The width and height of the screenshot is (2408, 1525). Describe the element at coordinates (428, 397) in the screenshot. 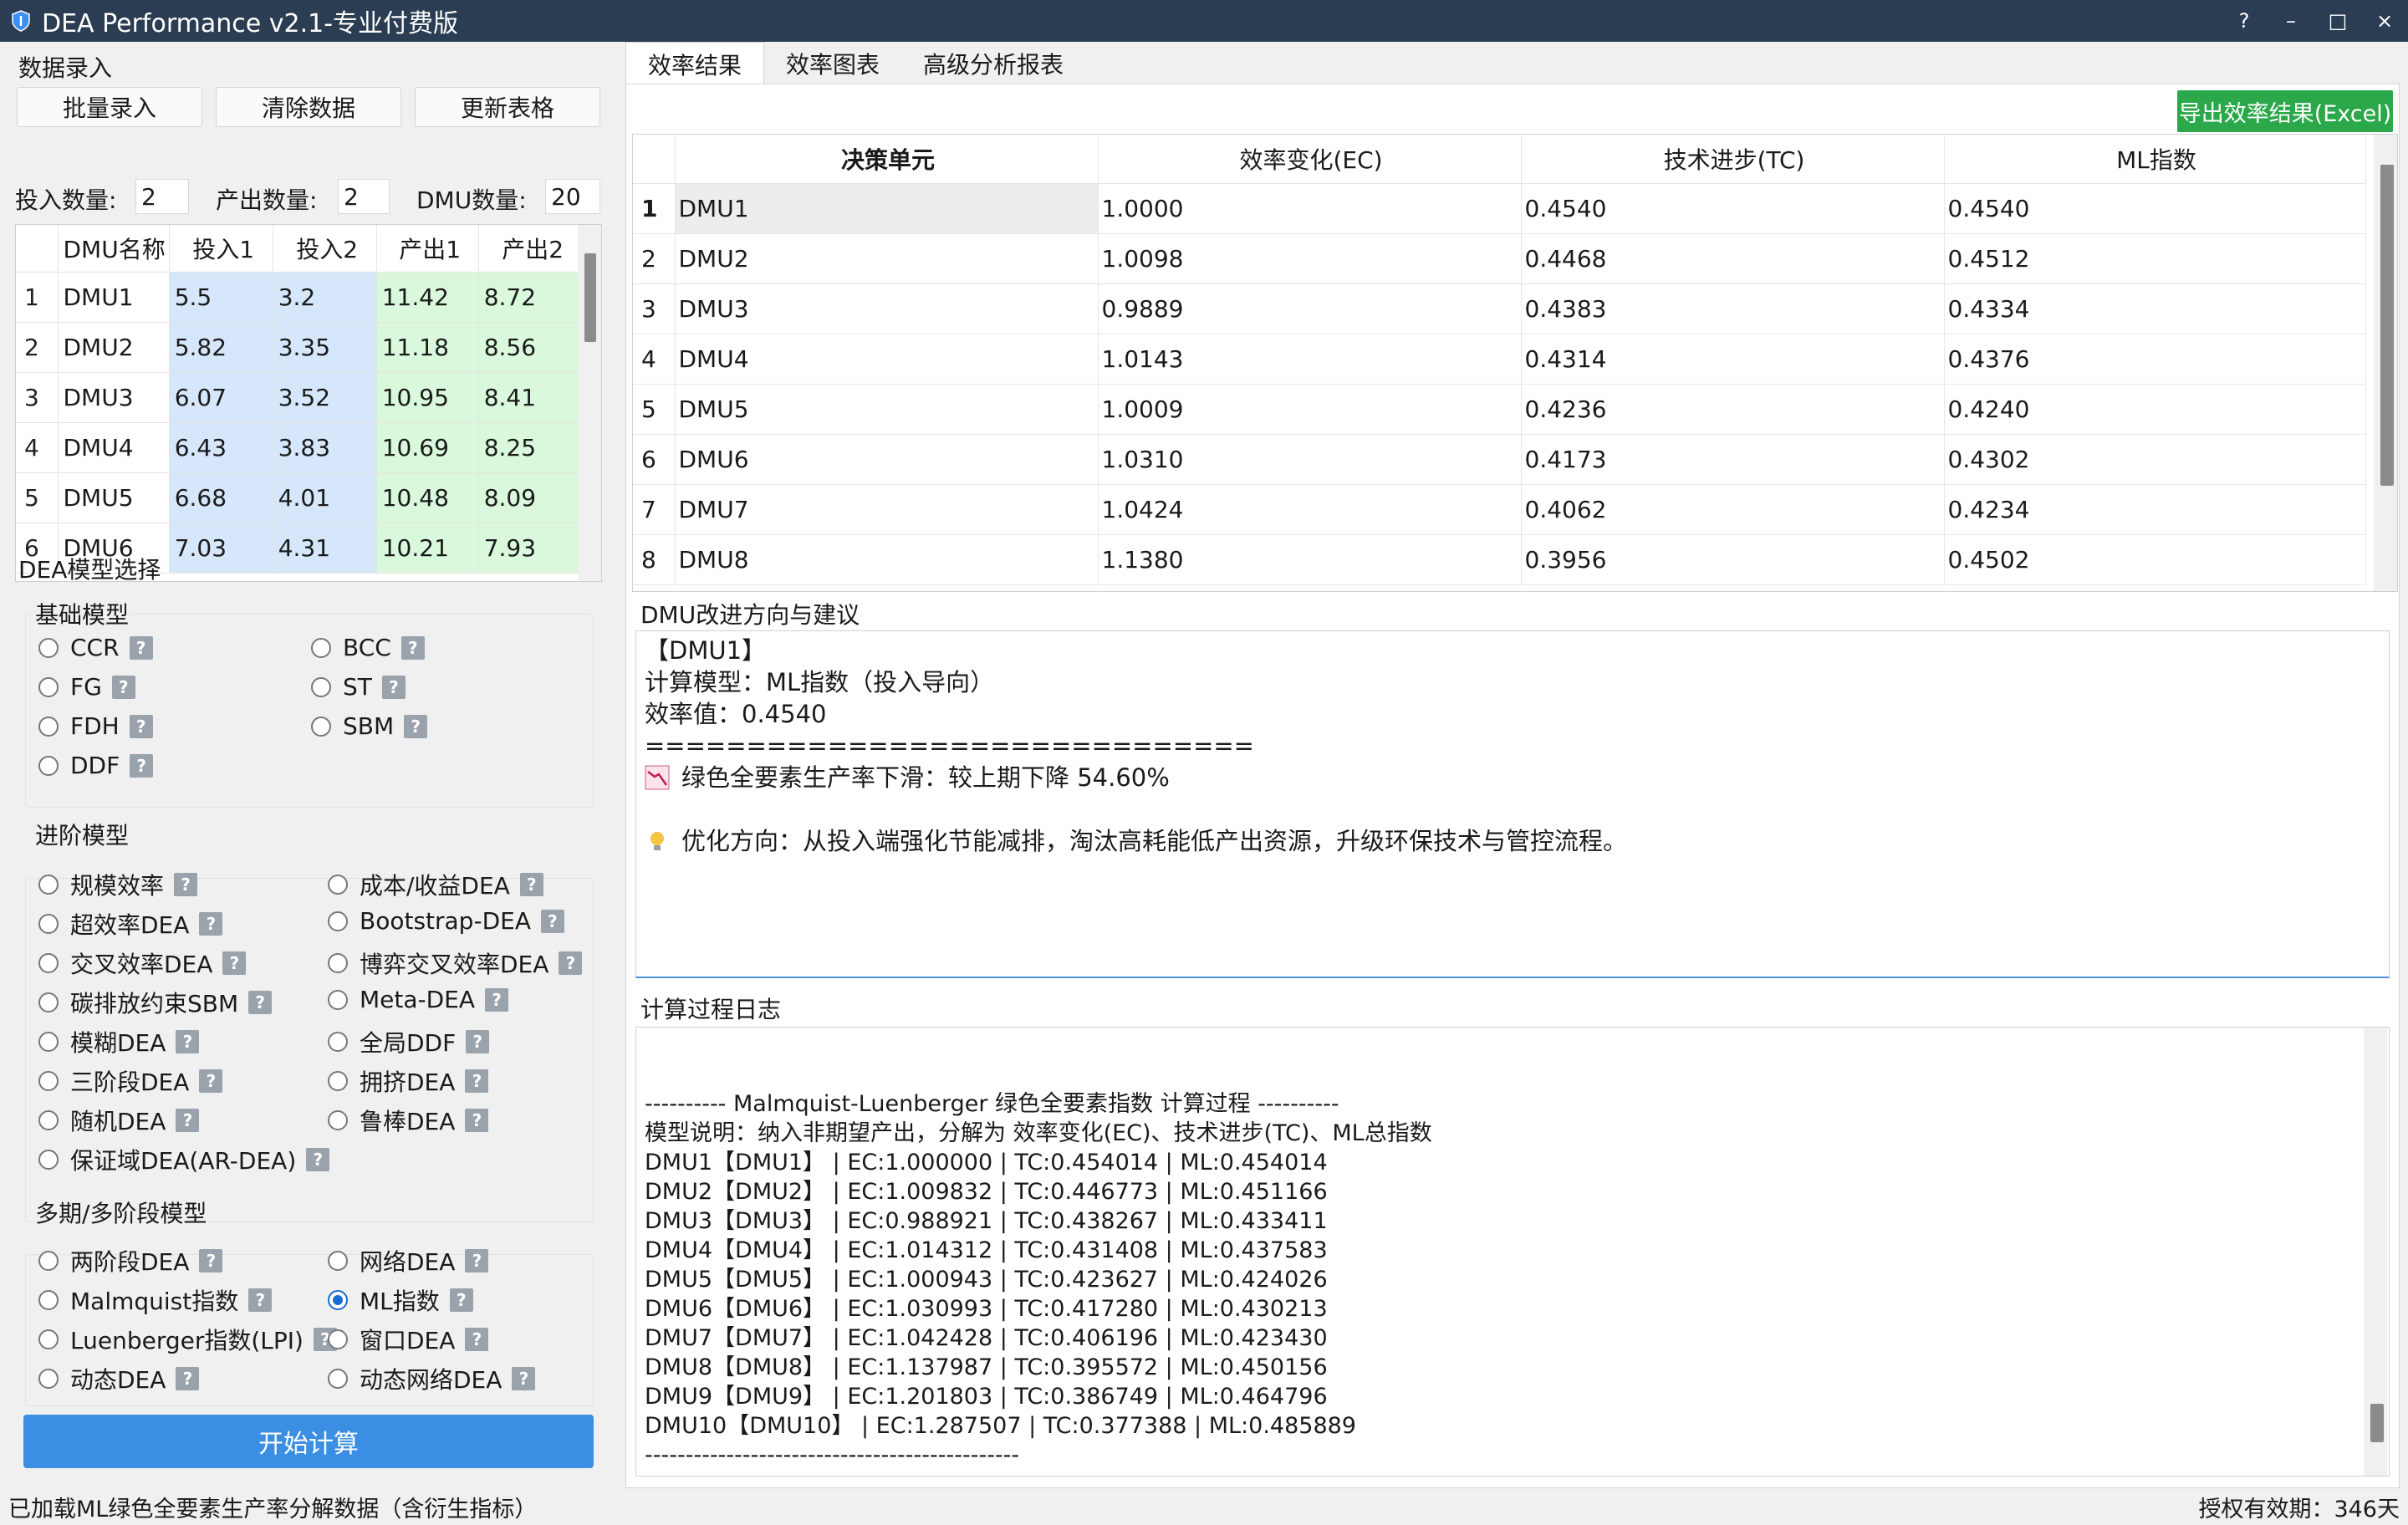

I see `grid-cell: 10.95` at that location.